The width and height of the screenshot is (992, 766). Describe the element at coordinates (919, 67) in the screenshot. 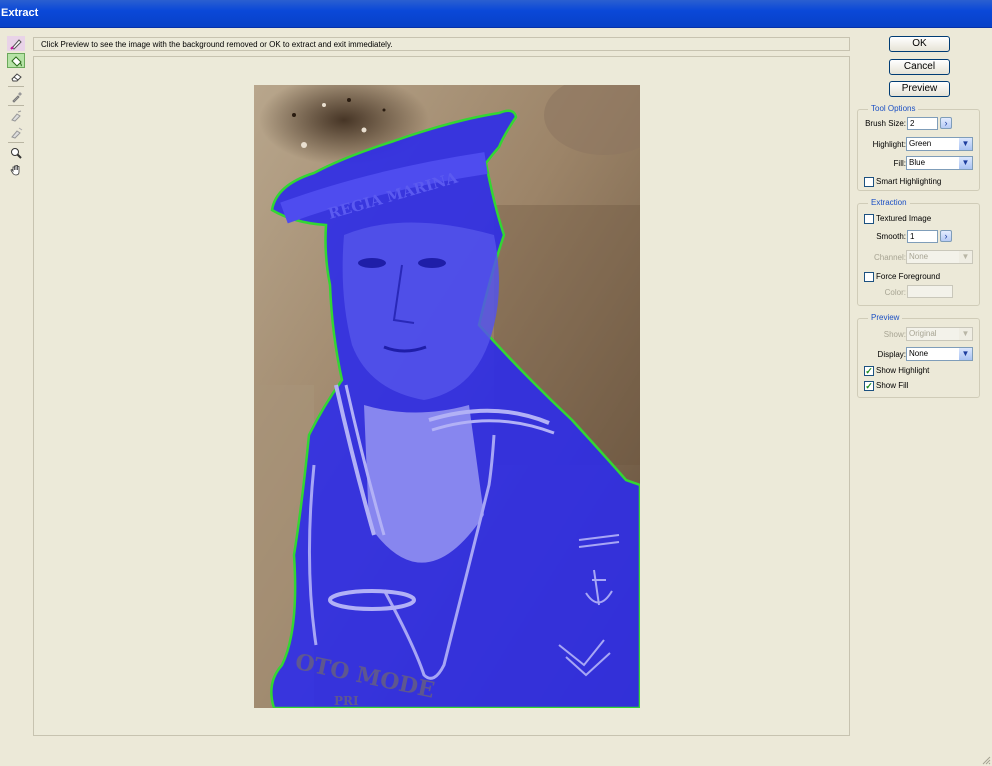

I see `cancel-button: Cancel` at that location.